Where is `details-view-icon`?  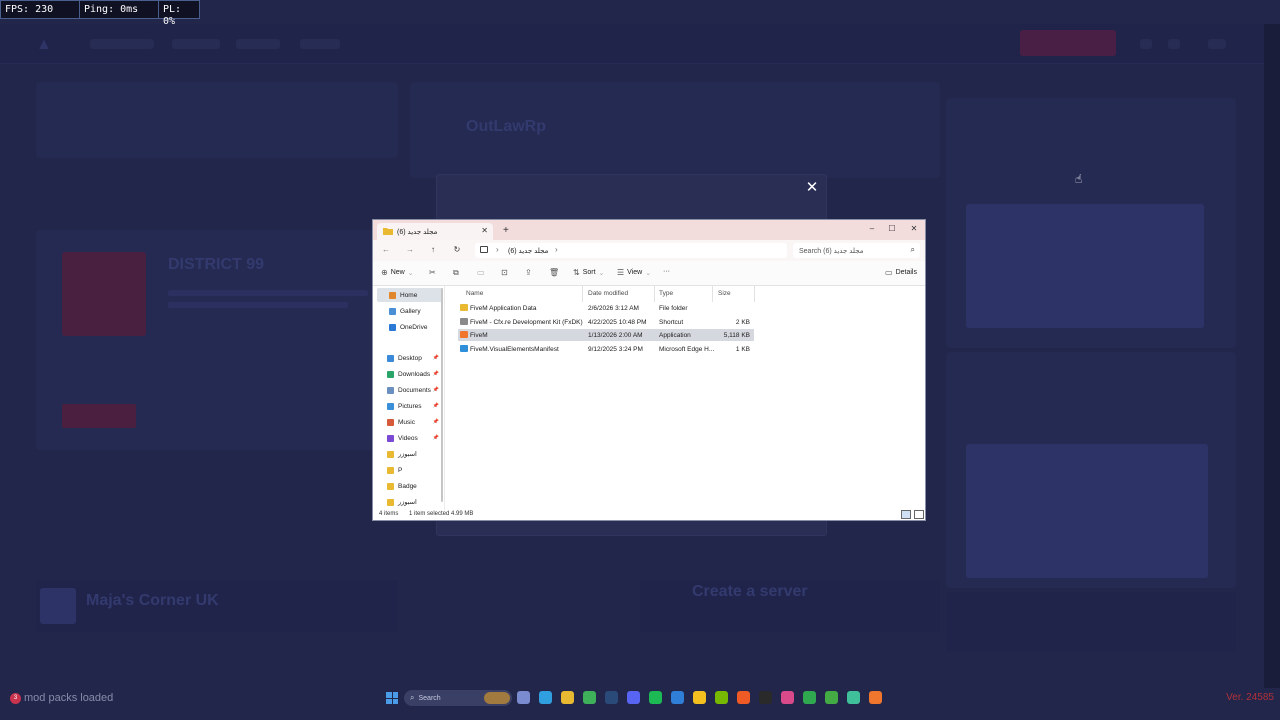 details-view-icon is located at coordinates (906, 514).